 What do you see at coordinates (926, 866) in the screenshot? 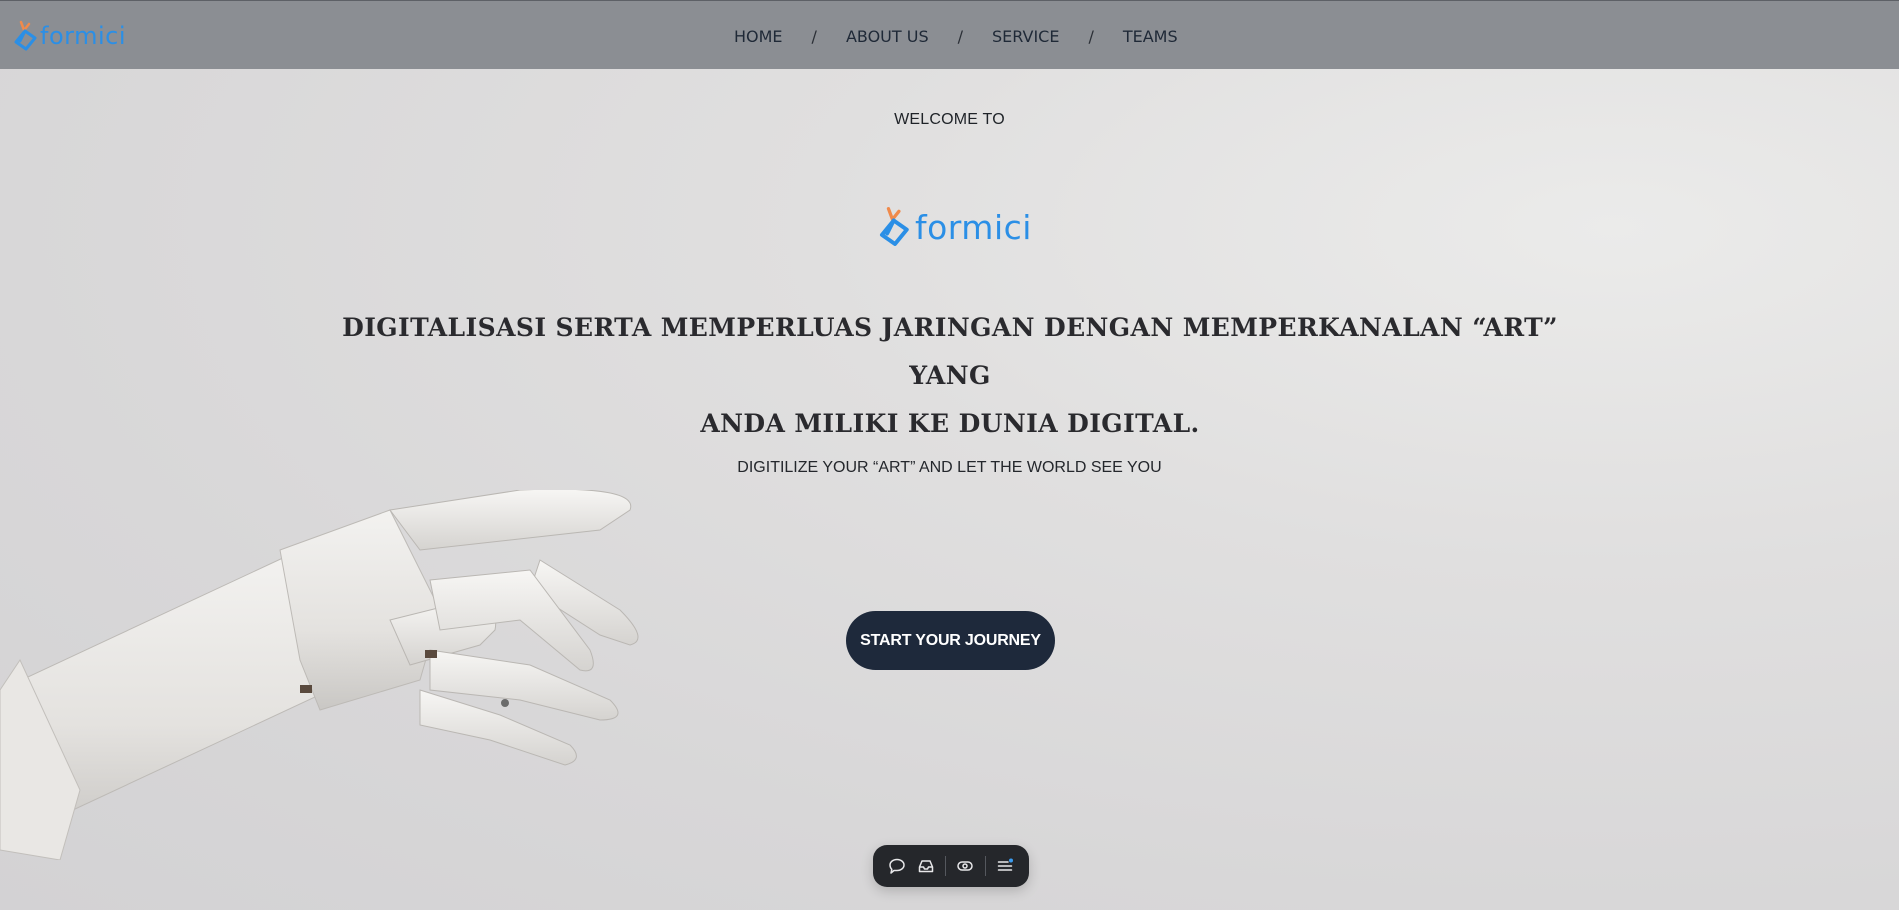
I see `inbox-icon` at bounding box center [926, 866].